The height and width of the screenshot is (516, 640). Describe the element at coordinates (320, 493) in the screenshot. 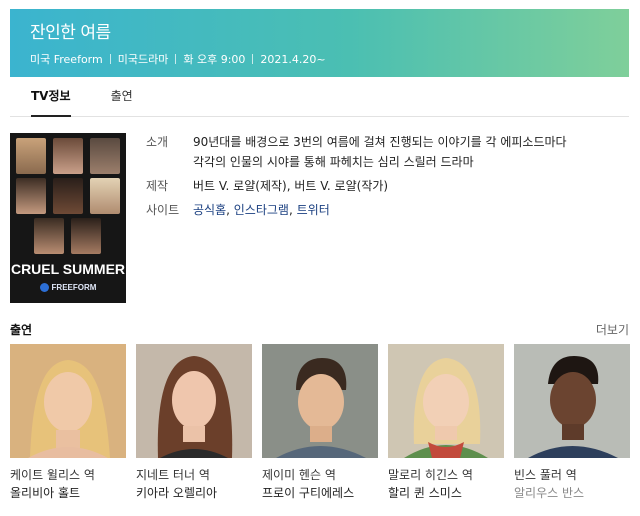

I see `cast-actor: 프로이 구티에레스` at that location.